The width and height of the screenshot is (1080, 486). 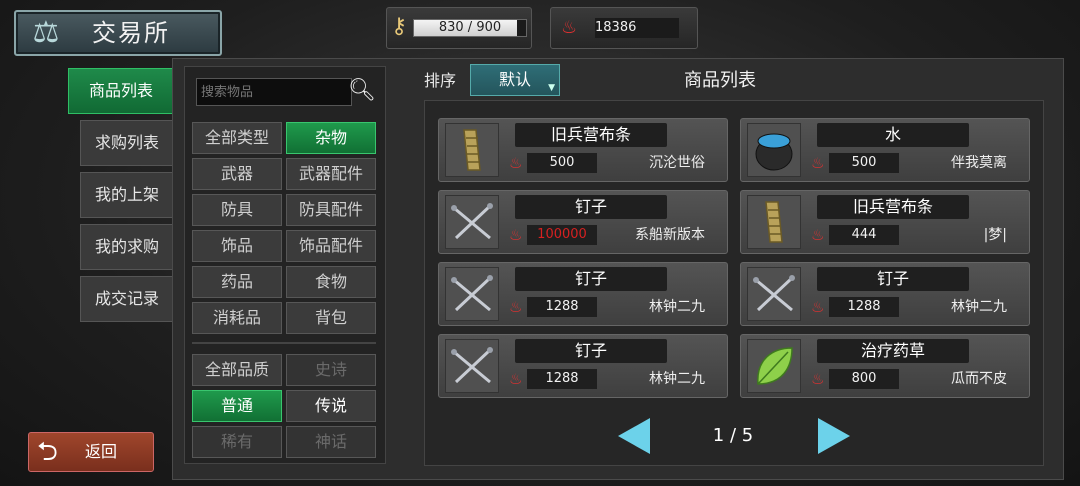 What do you see at coordinates (885, 222) in the screenshot?
I see `list-item: 旧兵营布条 ♨ 444 |梦|` at bounding box center [885, 222].